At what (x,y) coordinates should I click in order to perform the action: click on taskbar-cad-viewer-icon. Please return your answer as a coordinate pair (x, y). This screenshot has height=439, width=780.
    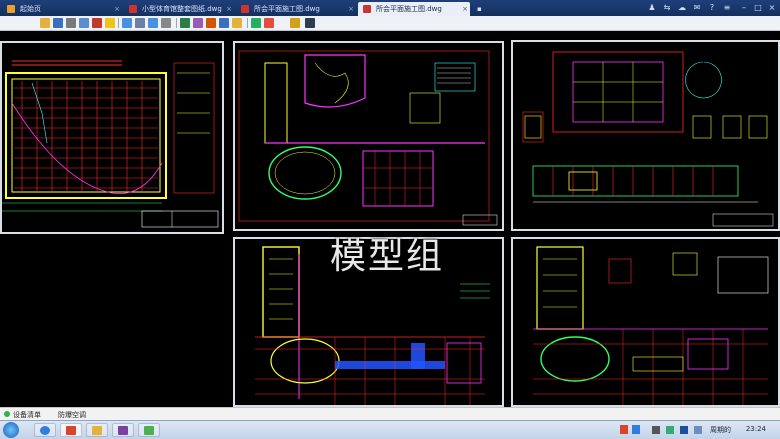
    Looking at the image, I should click on (71, 430).